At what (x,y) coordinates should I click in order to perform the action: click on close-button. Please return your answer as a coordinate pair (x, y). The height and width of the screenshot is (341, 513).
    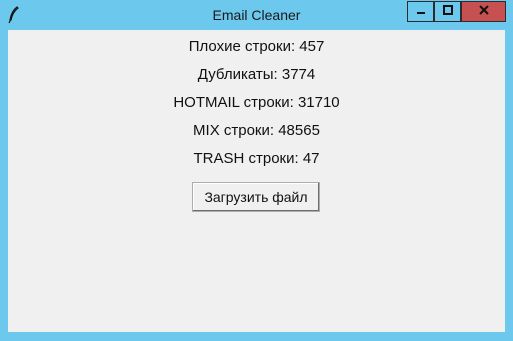
    Looking at the image, I should click on (483, 11).